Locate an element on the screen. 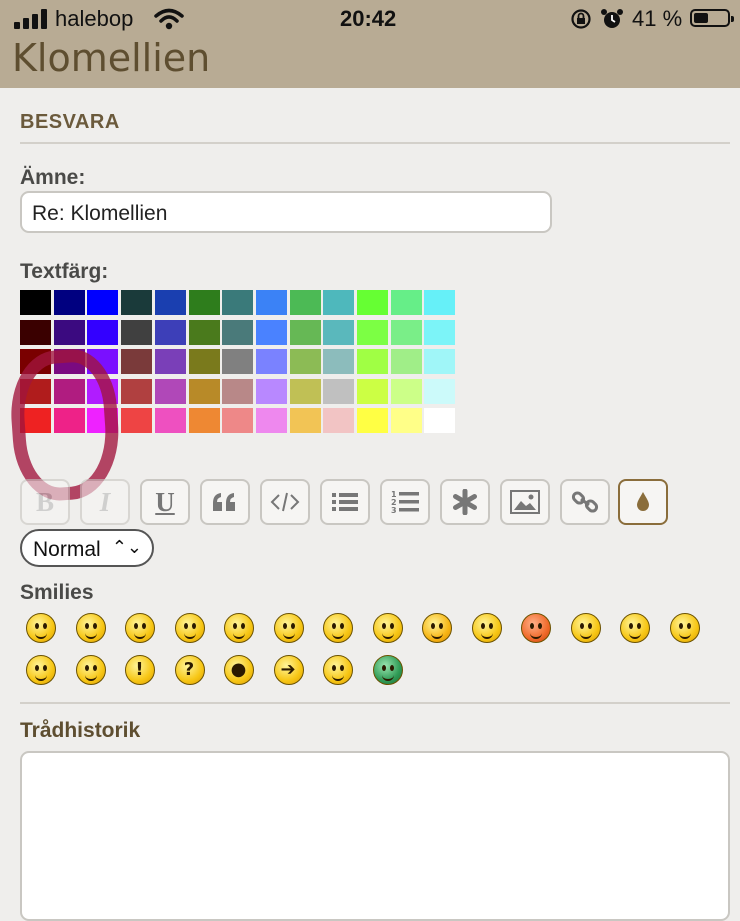 The width and height of the screenshot is (740, 921). smiley-wink-icon is located at coordinates (90, 670).